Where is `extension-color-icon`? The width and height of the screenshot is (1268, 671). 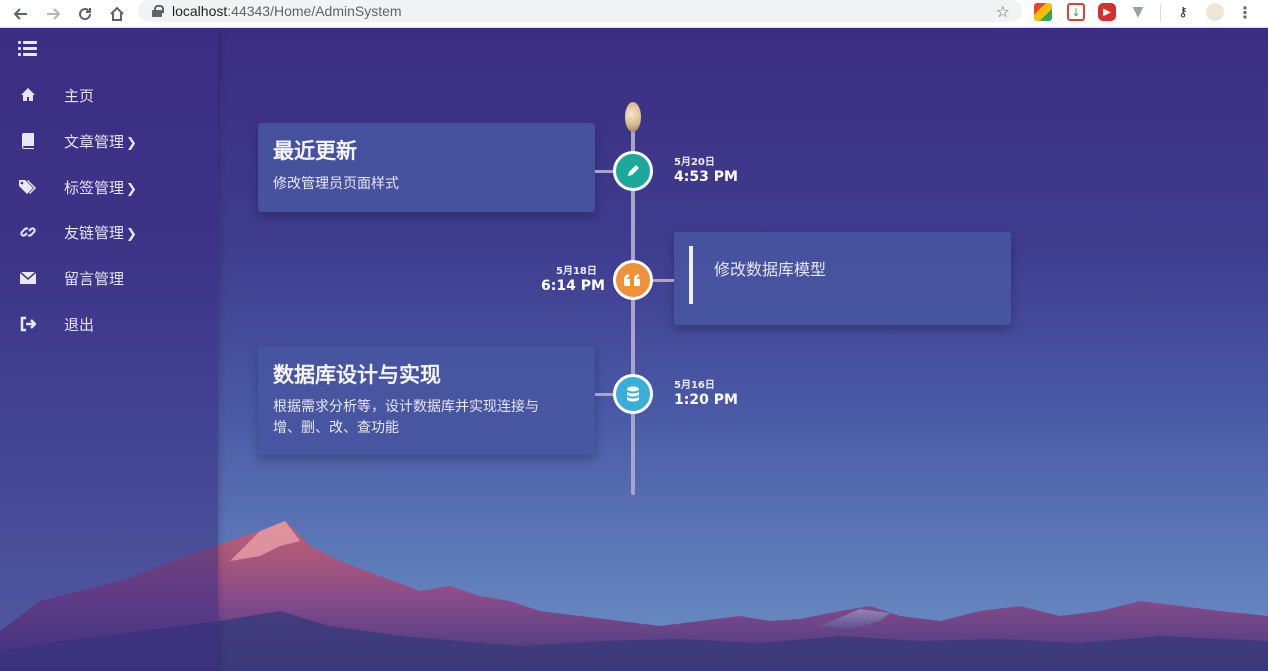
extension-color-icon is located at coordinates (1043, 12).